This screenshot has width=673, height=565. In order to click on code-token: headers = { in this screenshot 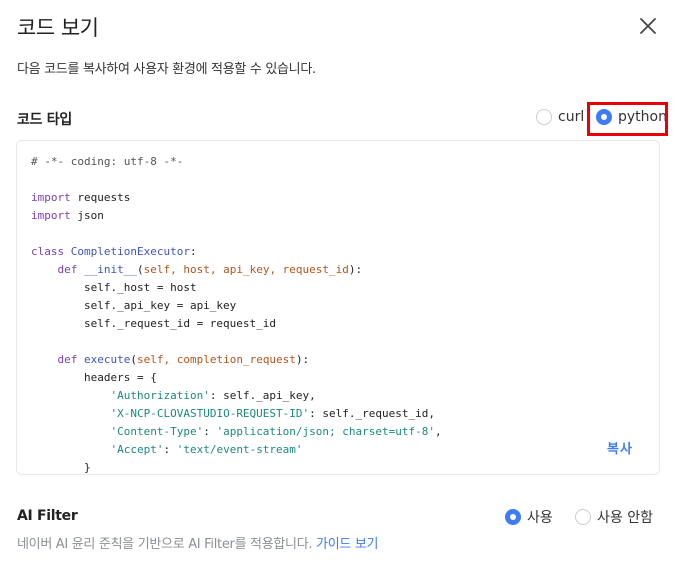, I will do `click(94, 377)`.